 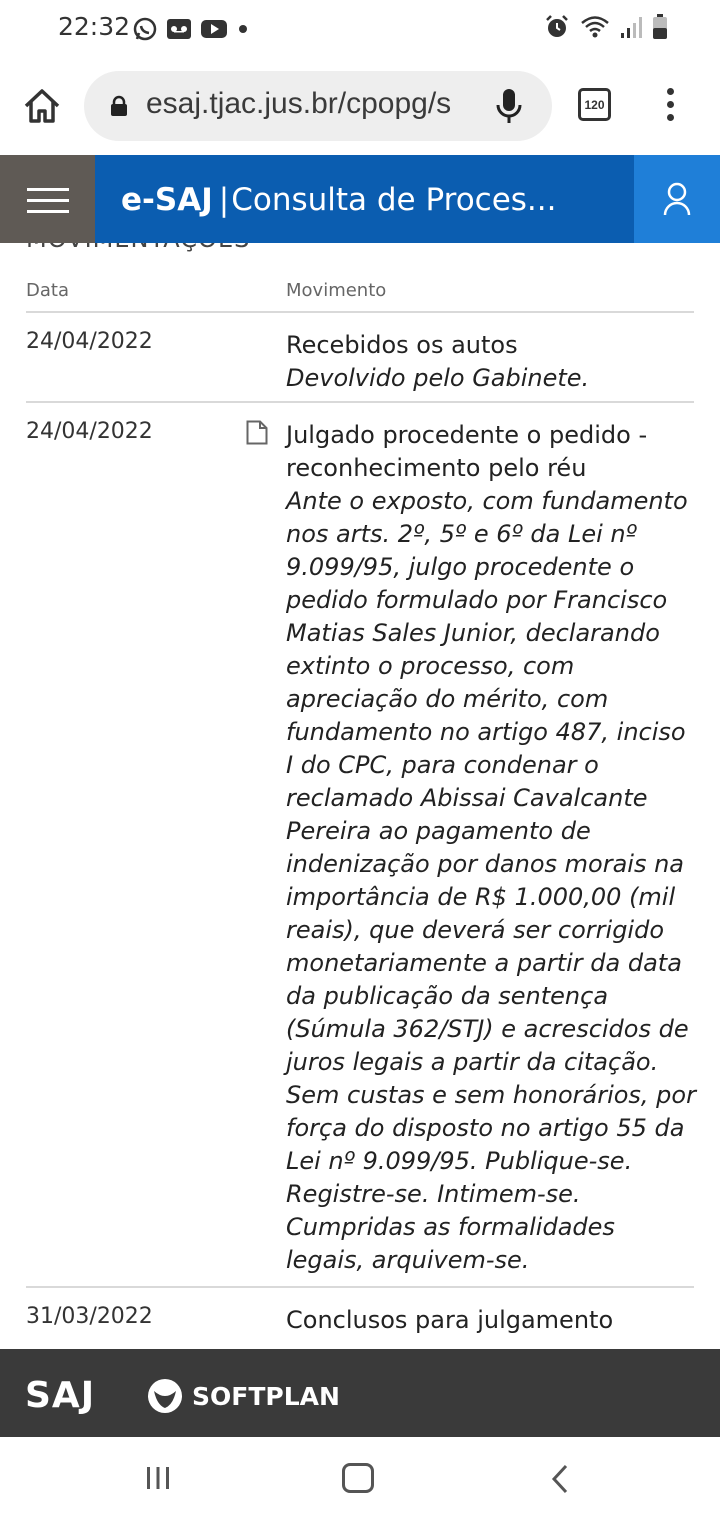 What do you see at coordinates (509, 107) in the screenshot?
I see `microphone-icon` at bounding box center [509, 107].